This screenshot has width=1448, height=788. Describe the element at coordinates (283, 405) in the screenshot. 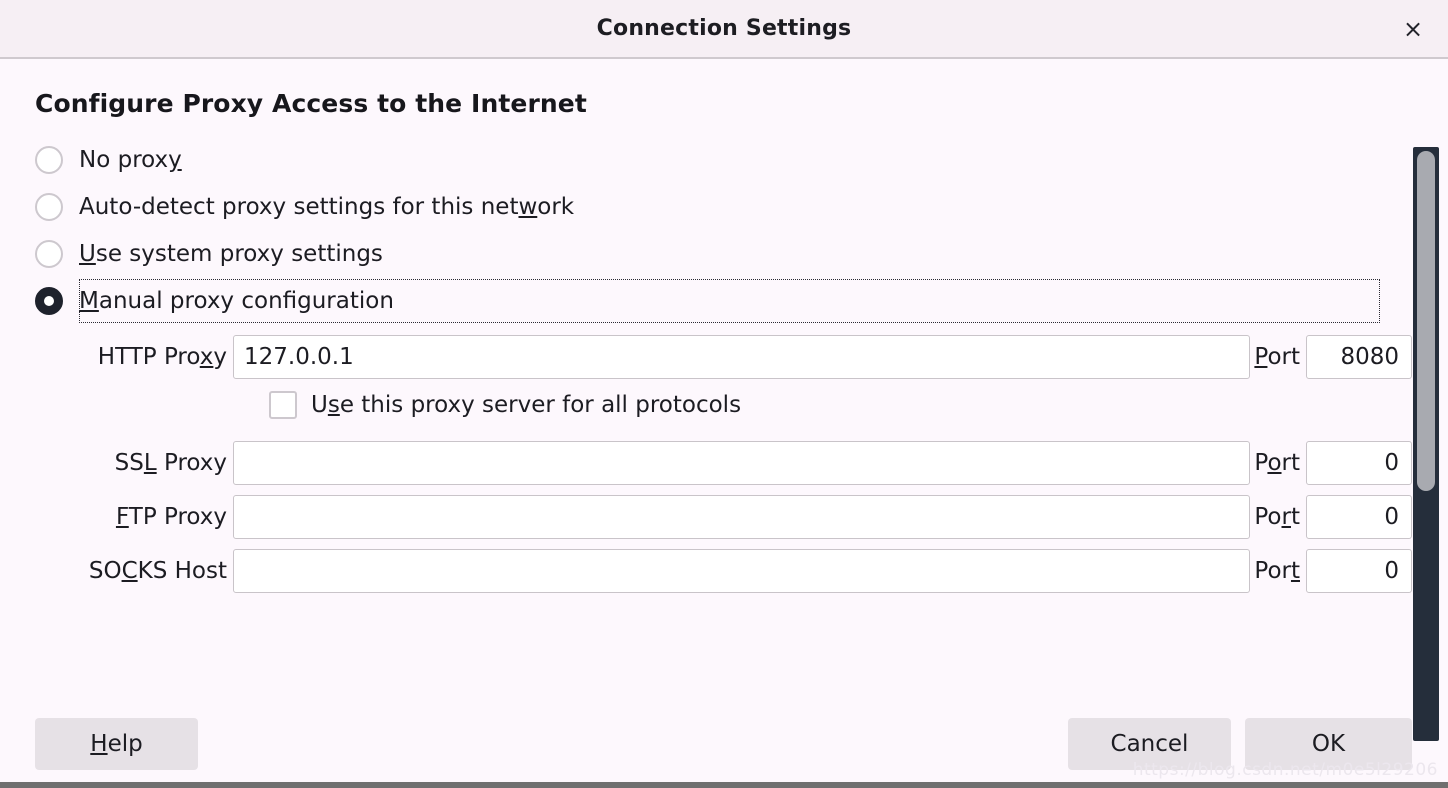

I see `checkbox-all-protocols` at that location.